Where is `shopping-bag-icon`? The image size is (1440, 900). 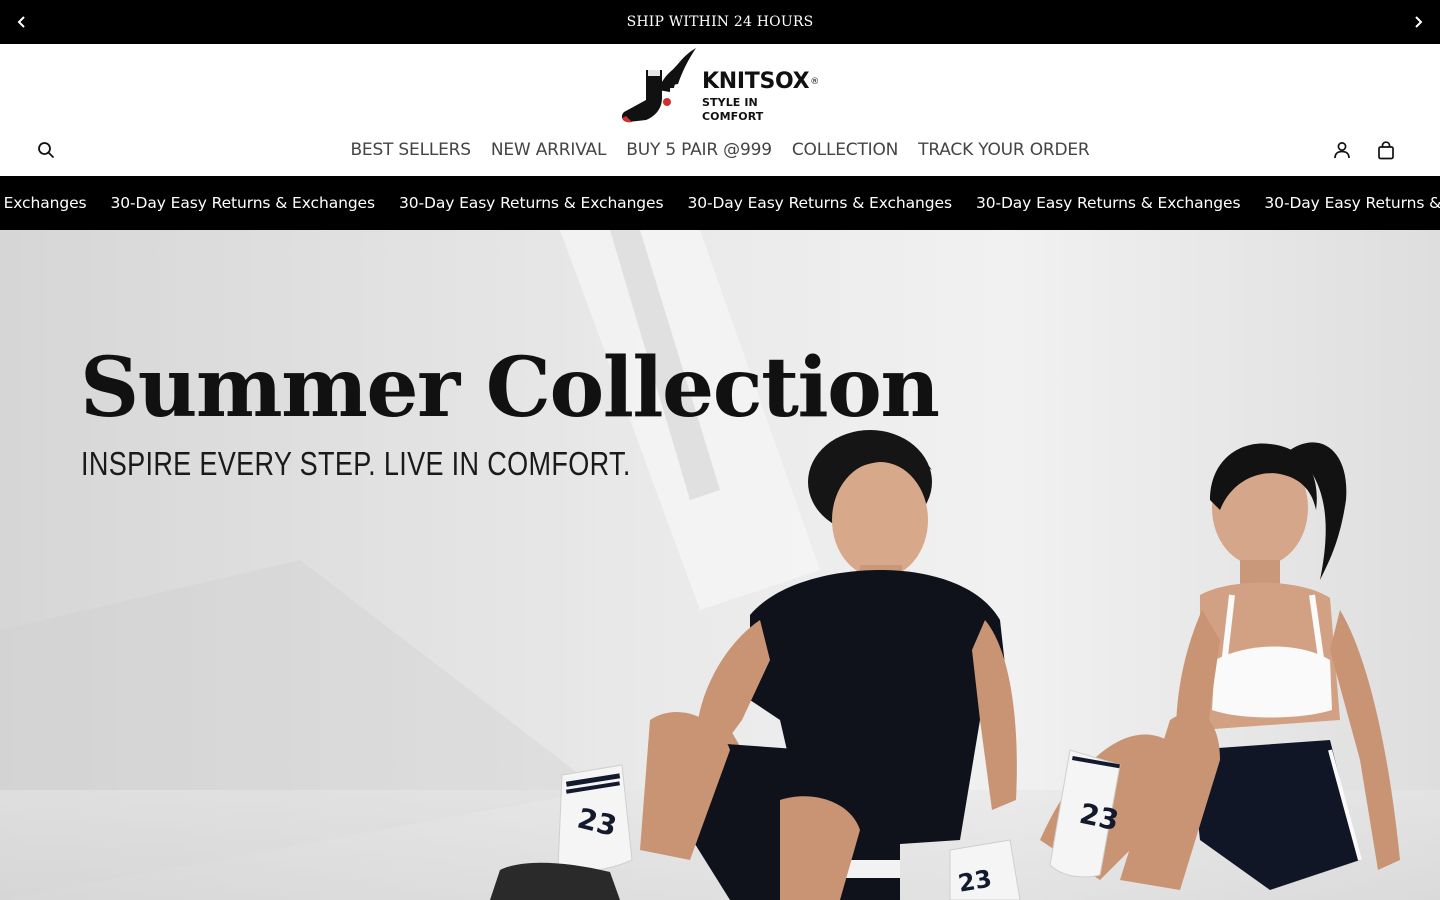 shopping-bag-icon is located at coordinates (1386, 149).